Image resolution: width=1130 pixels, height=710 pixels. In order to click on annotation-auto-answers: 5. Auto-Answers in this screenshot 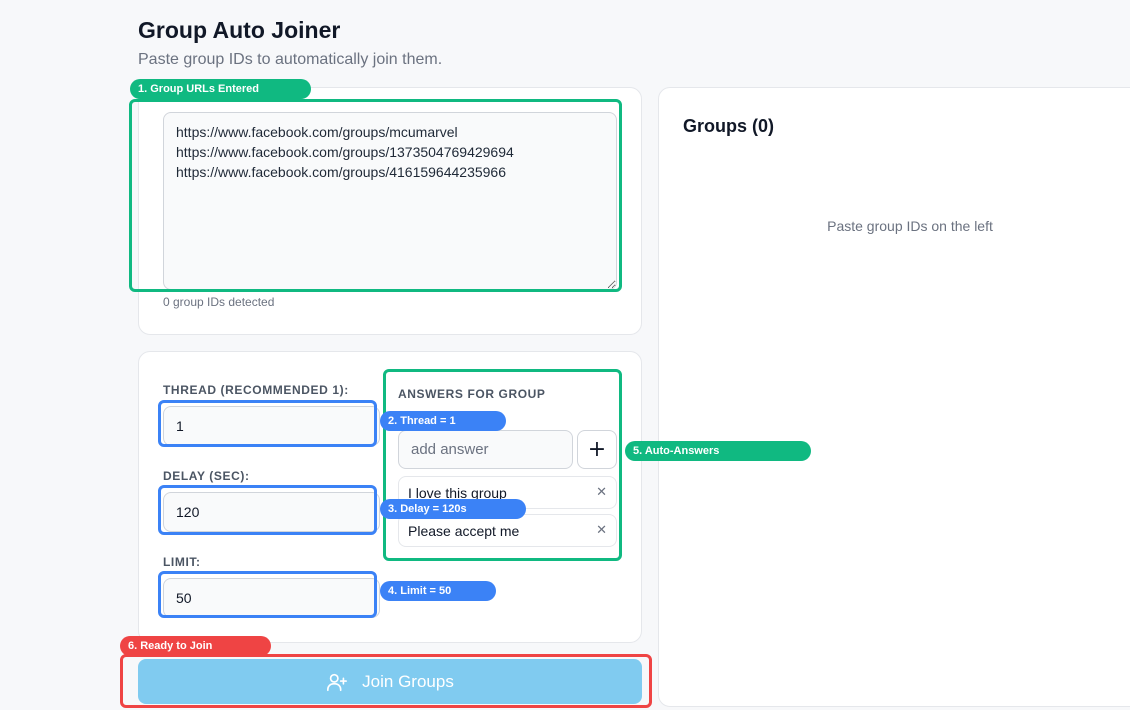, I will do `click(718, 451)`.